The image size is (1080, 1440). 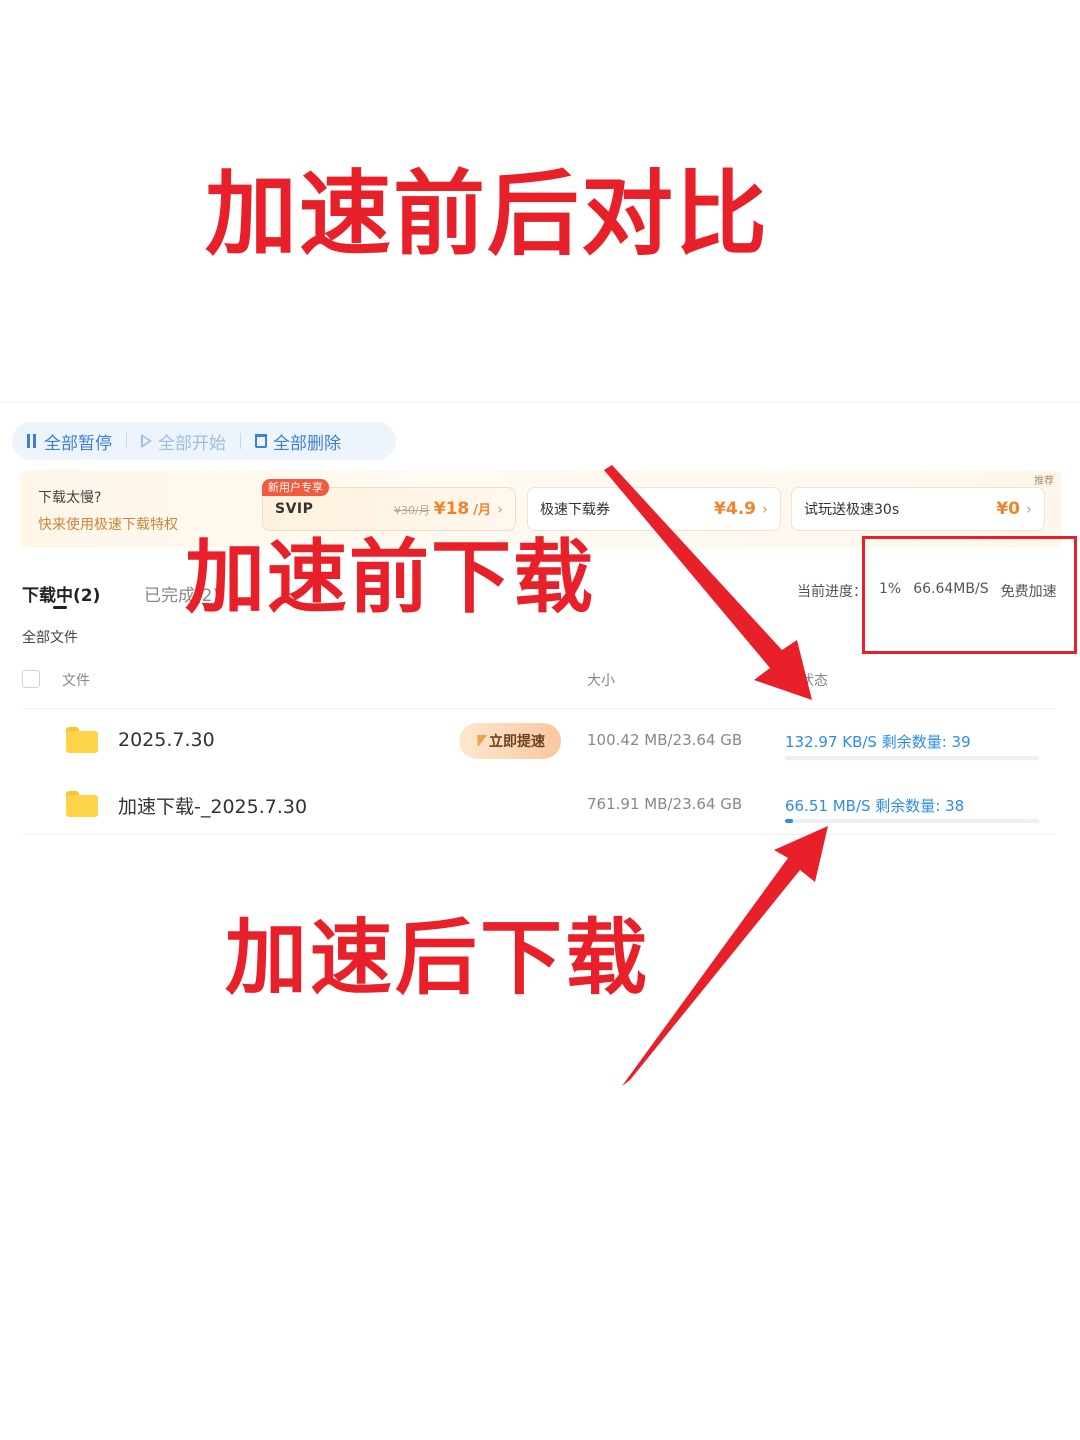 I want to click on annotation-arrows, so click(x=716, y=775).